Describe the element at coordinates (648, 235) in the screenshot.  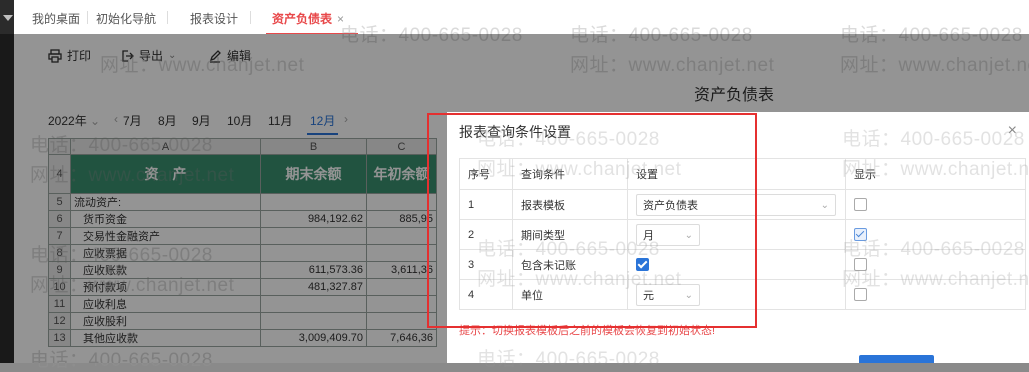
I see `select-value: 月` at that location.